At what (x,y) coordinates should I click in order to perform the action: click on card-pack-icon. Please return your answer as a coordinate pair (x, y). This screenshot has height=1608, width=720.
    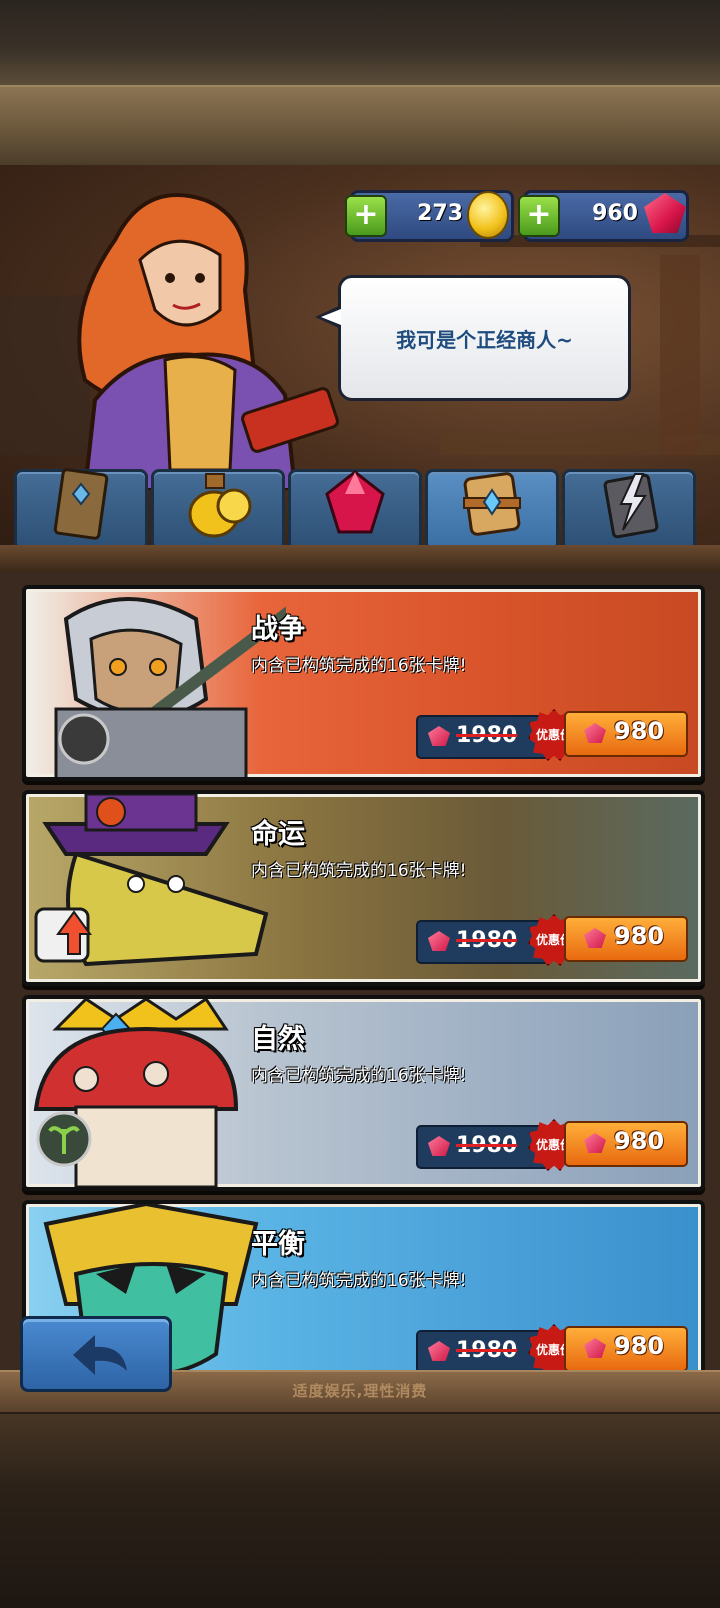
    Looking at the image, I should click on (81, 504).